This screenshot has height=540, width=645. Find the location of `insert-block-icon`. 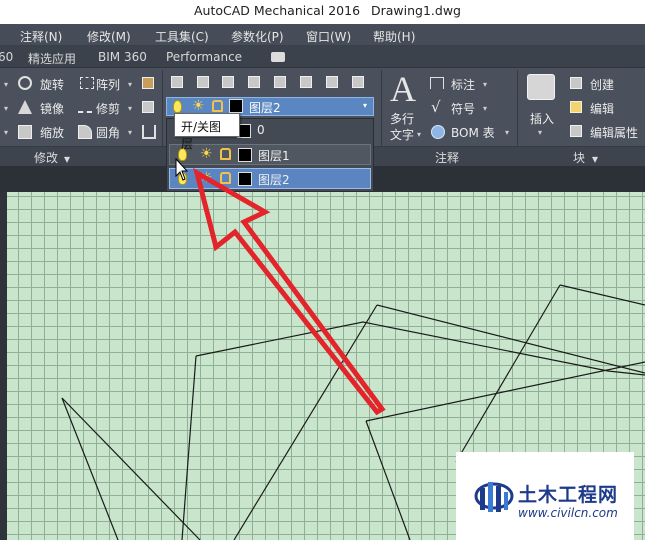

insert-block-icon is located at coordinates (541, 87).